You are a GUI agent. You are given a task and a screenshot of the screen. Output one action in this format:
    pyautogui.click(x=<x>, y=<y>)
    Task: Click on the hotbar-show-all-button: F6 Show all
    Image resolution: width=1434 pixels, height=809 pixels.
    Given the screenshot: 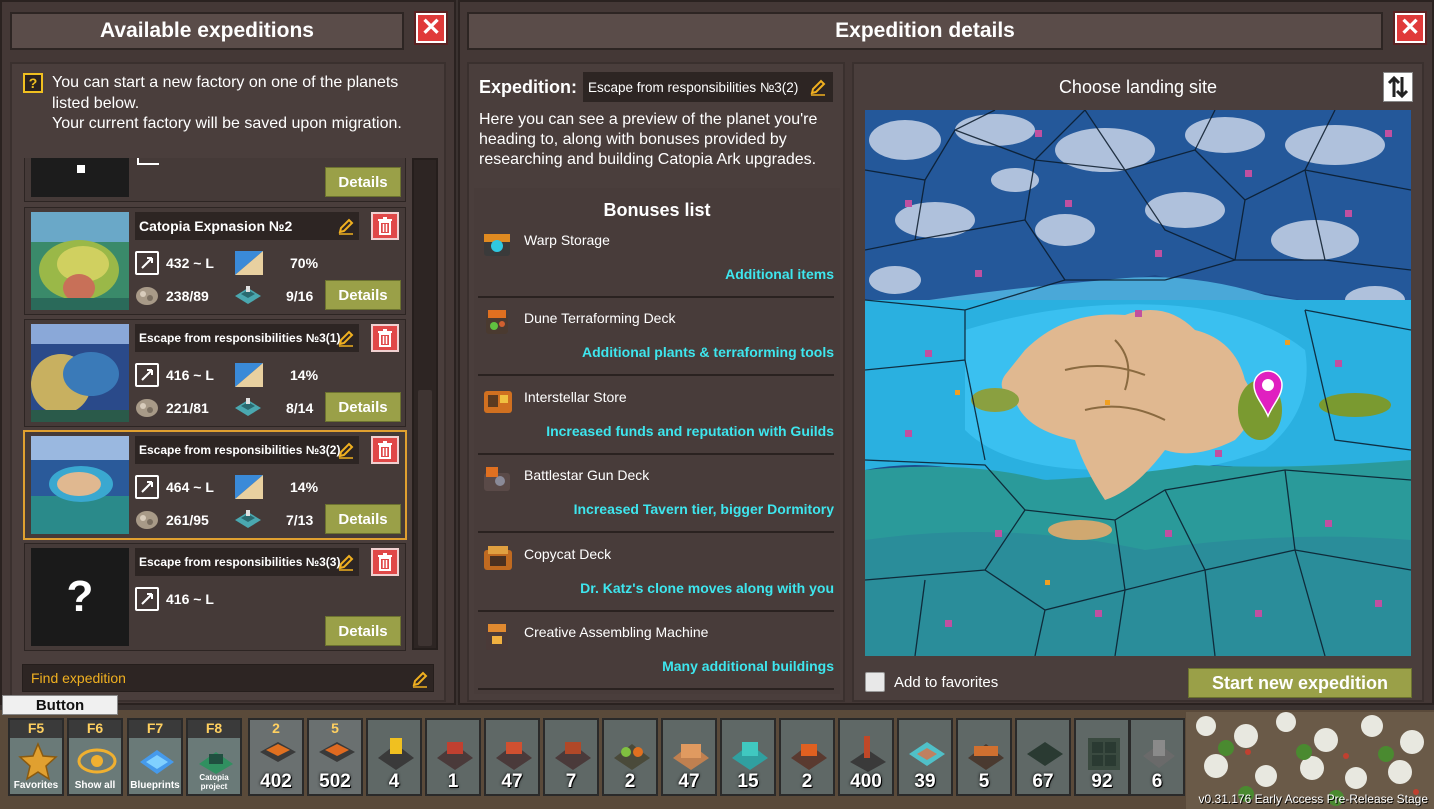 What is the action you would take?
    pyautogui.click(x=95, y=757)
    